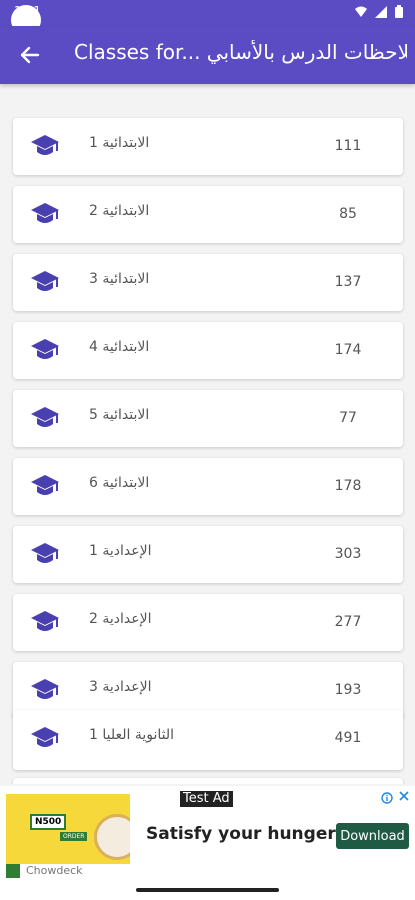 This screenshot has width=415, height=900. Describe the element at coordinates (348, 146) in the screenshot. I see `class-count: 111` at that location.